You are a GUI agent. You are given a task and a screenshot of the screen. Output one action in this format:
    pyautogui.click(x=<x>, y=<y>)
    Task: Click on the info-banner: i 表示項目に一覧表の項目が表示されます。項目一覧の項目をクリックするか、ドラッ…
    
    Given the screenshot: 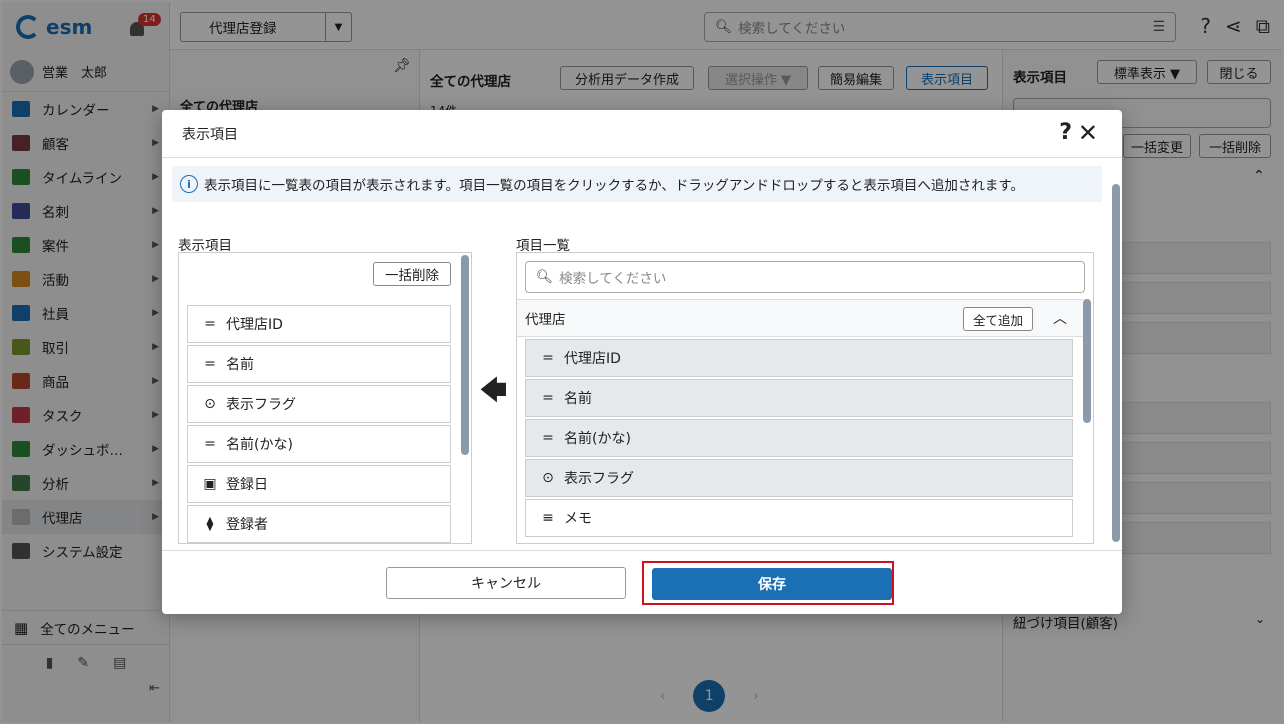 What is the action you would take?
    pyautogui.click(x=637, y=184)
    